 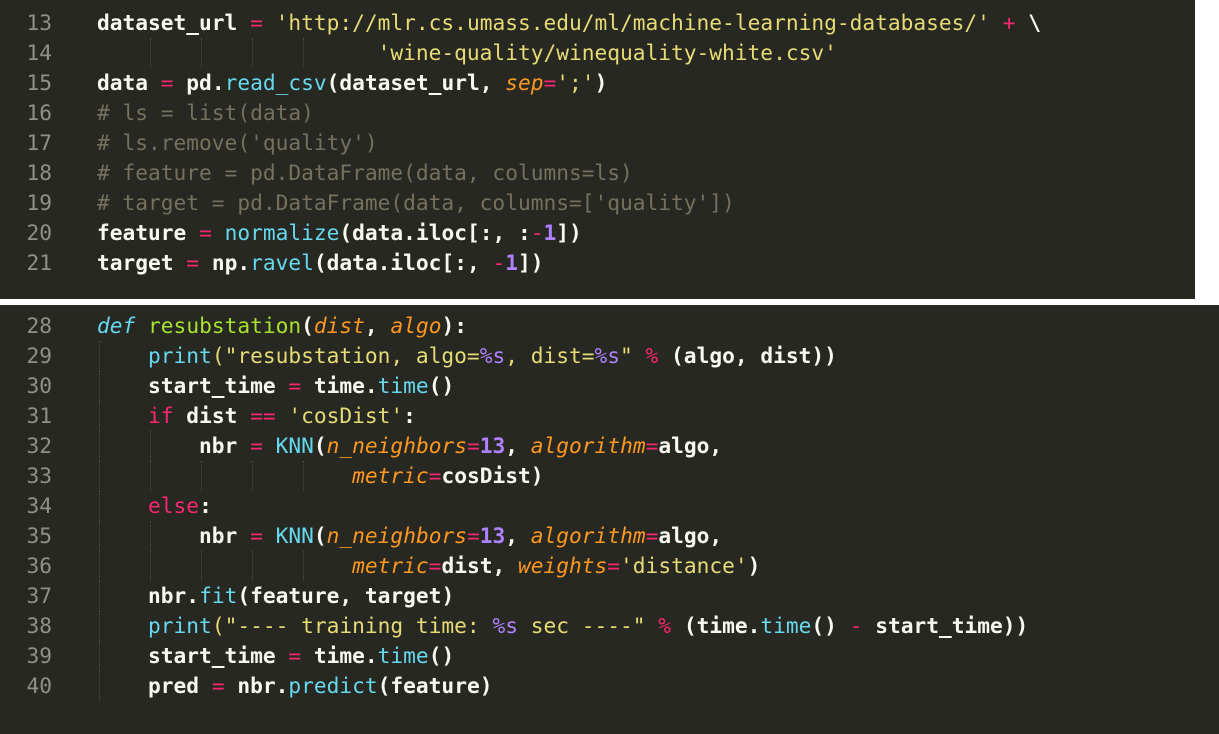 I want to click on code-token: -, so click(x=856, y=625).